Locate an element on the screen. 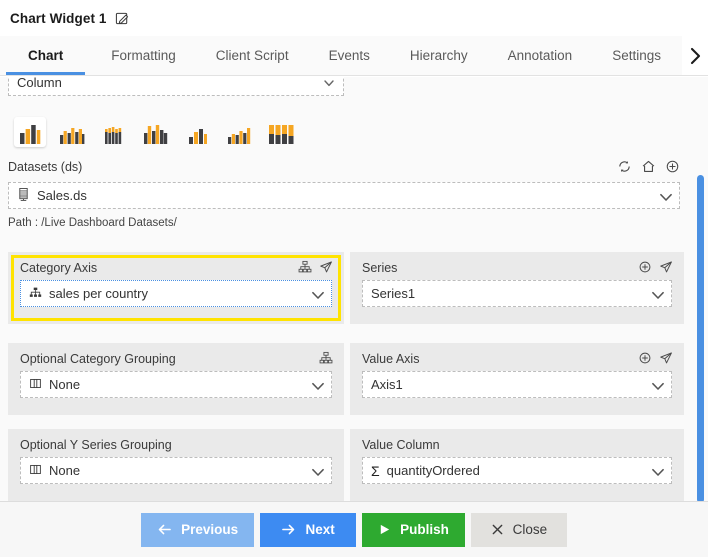 The image size is (708, 557). value-axis-label: Value Axis is located at coordinates (391, 359).